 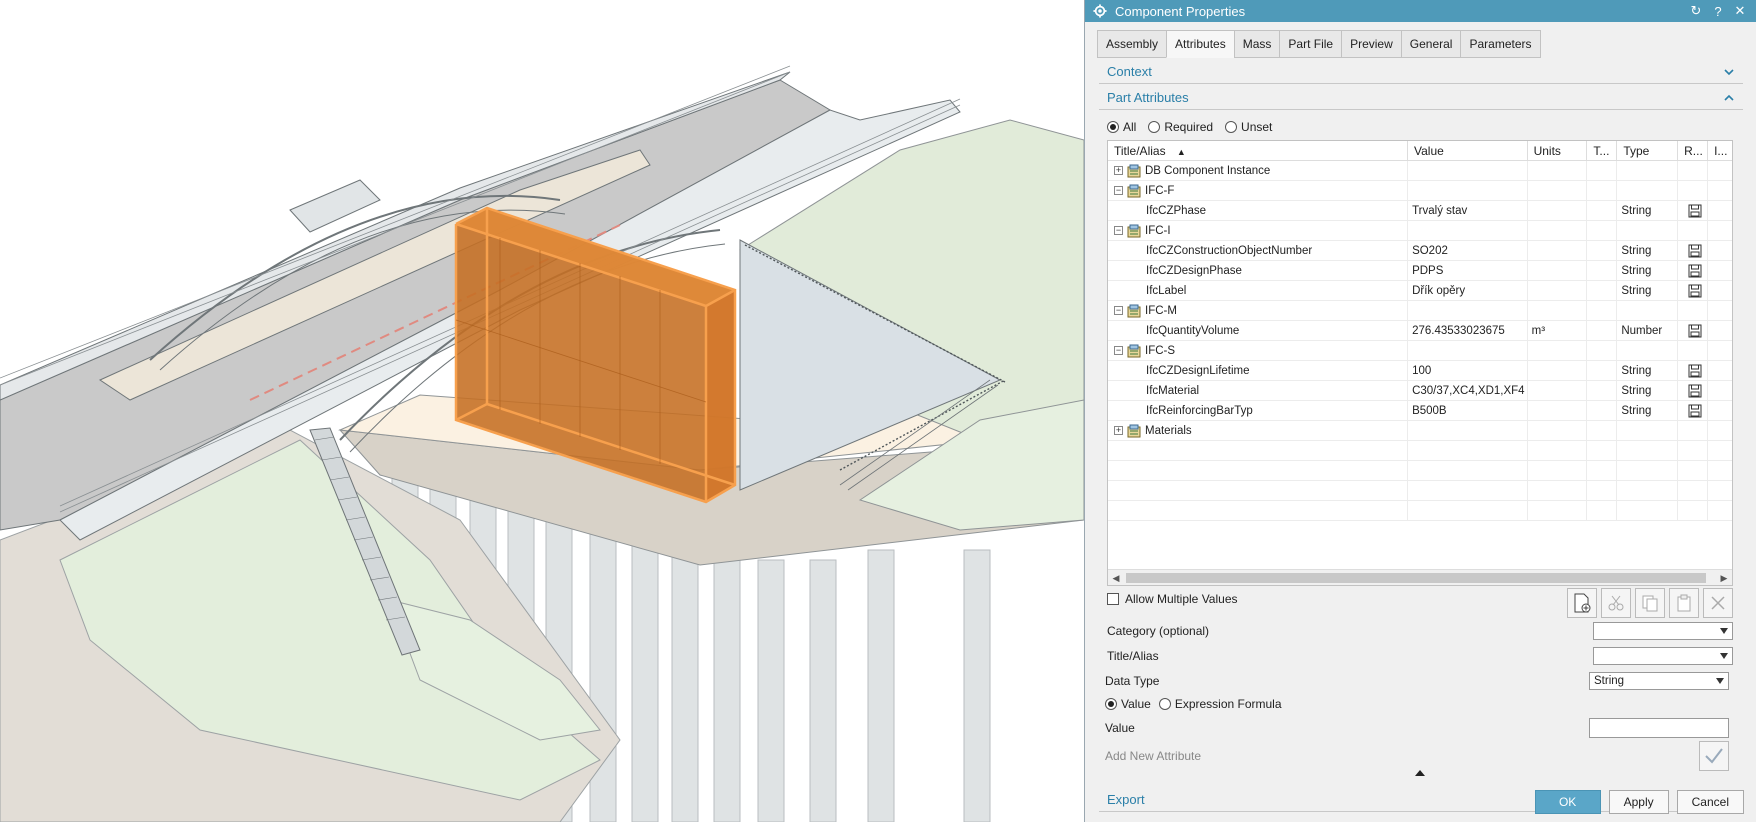 I want to click on chevron-down-icon, so click(x=1729, y=72).